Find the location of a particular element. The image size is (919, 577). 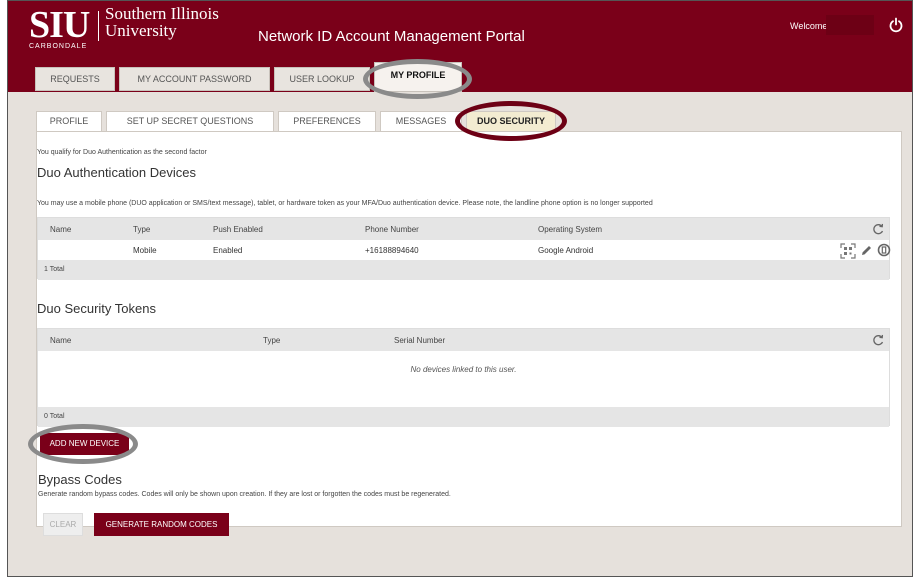

tab-my-profile: MY PROFILE is located at coordinates (418, 77).